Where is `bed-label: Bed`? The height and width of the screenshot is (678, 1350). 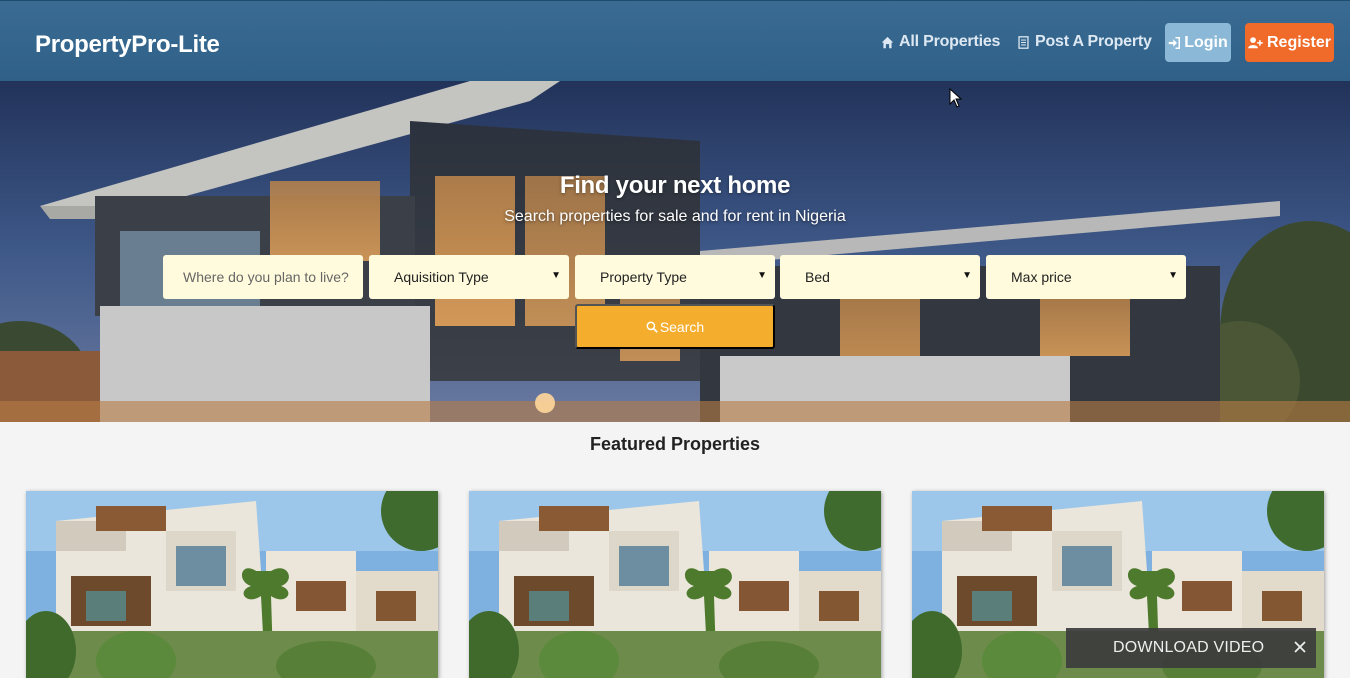
bed-label: Bed is located at coordinates (817, 277).